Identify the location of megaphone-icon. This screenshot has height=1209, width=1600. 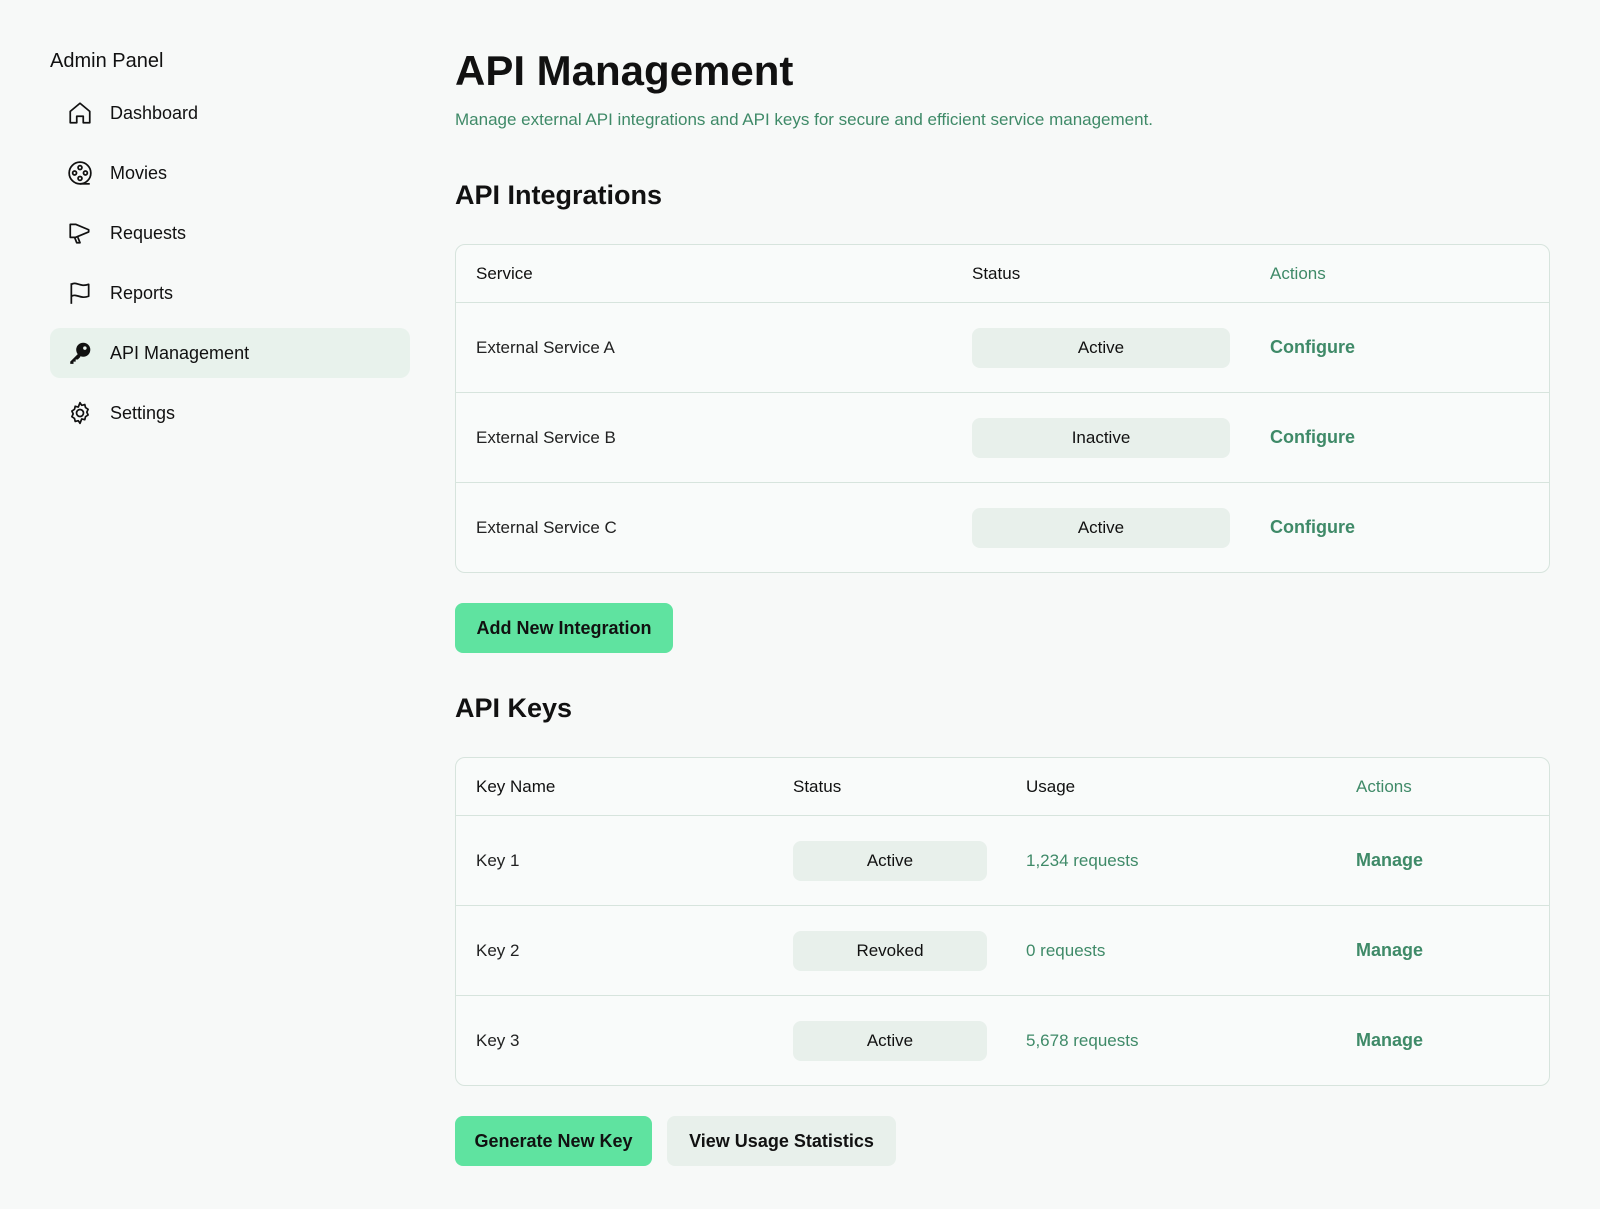
(80, 233).